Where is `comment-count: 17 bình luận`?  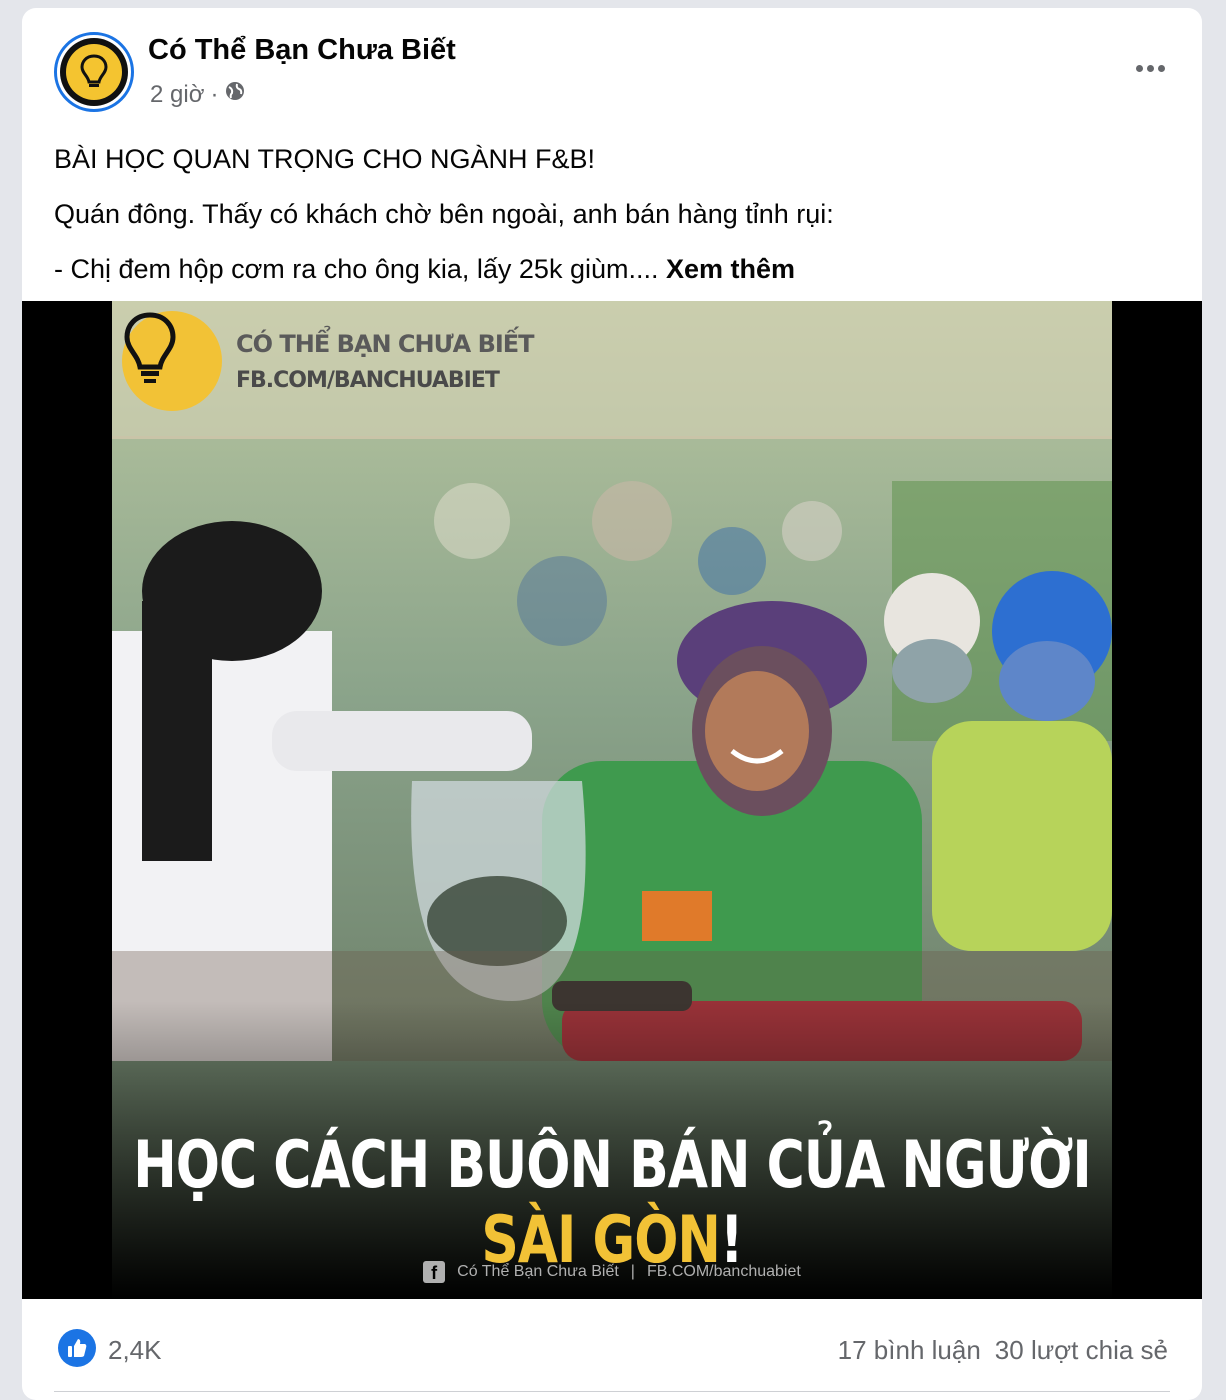 comment-count: 17 bình luận is located at coordinates (909, 1350).